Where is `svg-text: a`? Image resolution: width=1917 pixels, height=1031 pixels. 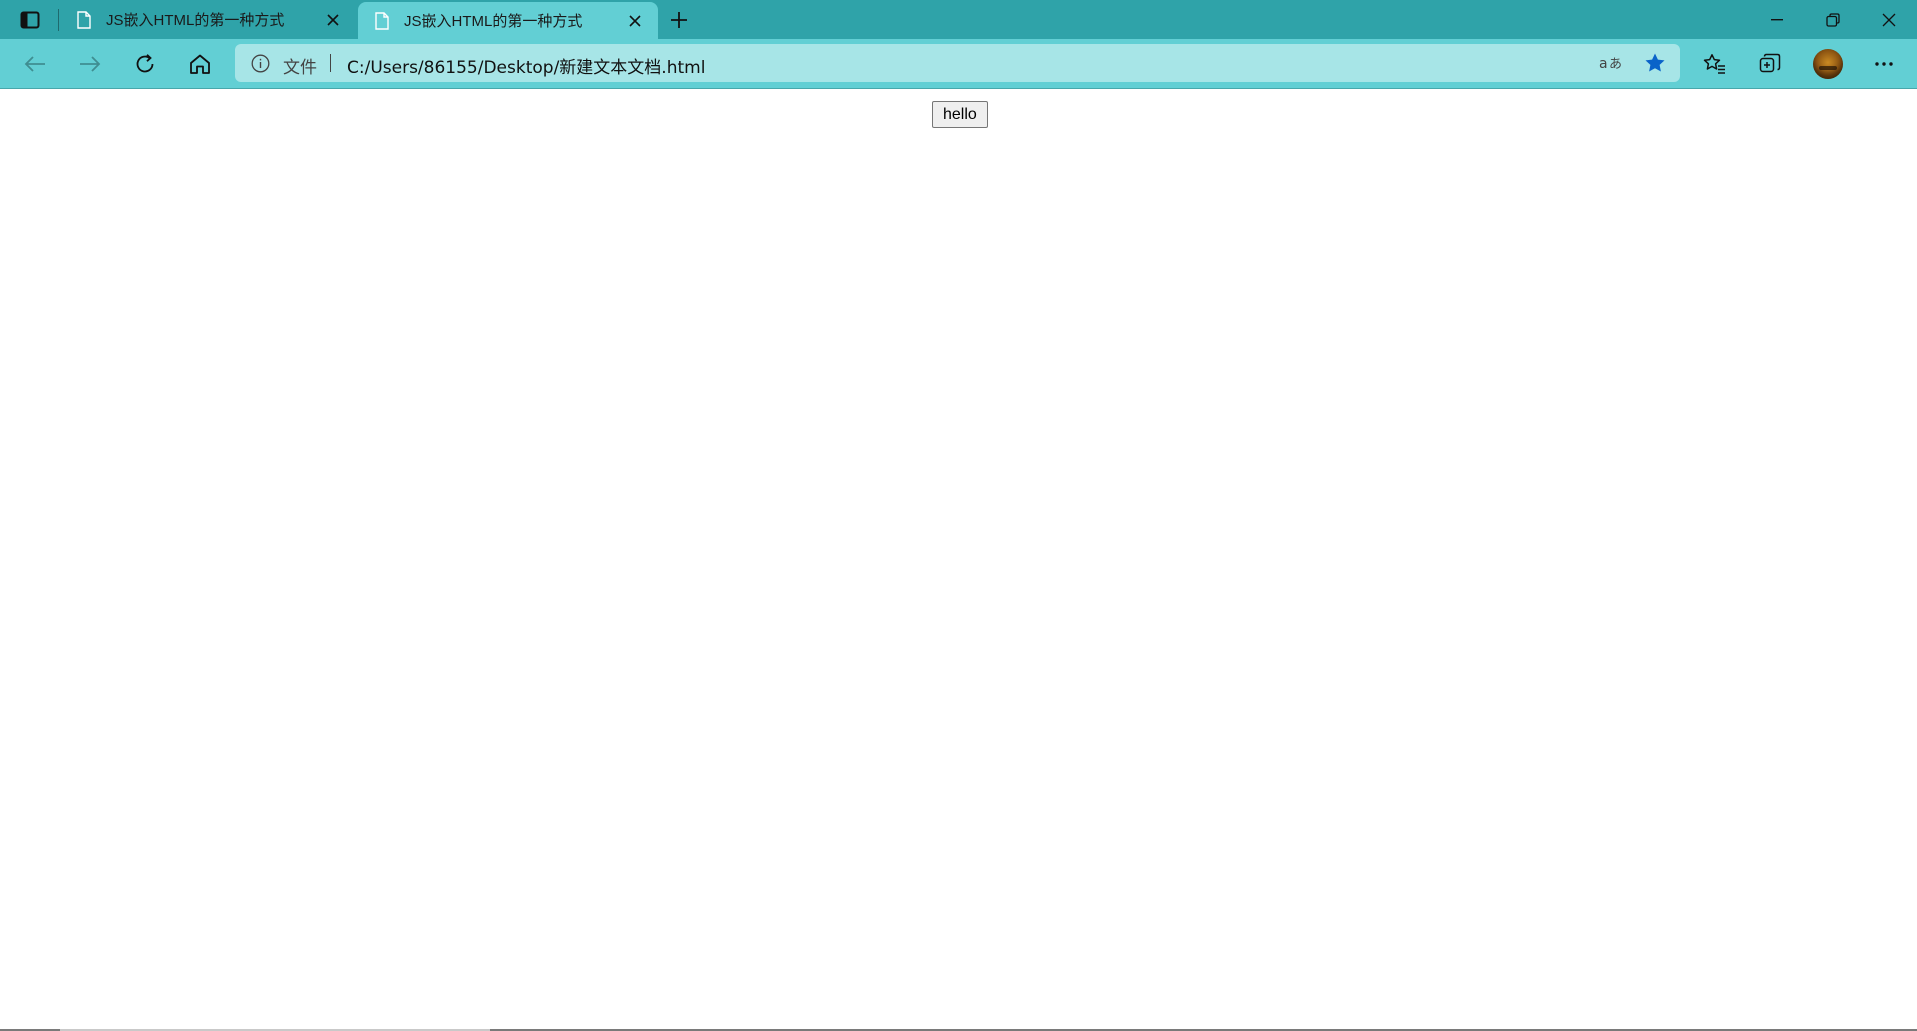
svg-text: a is located at coordinates (1603, 64).